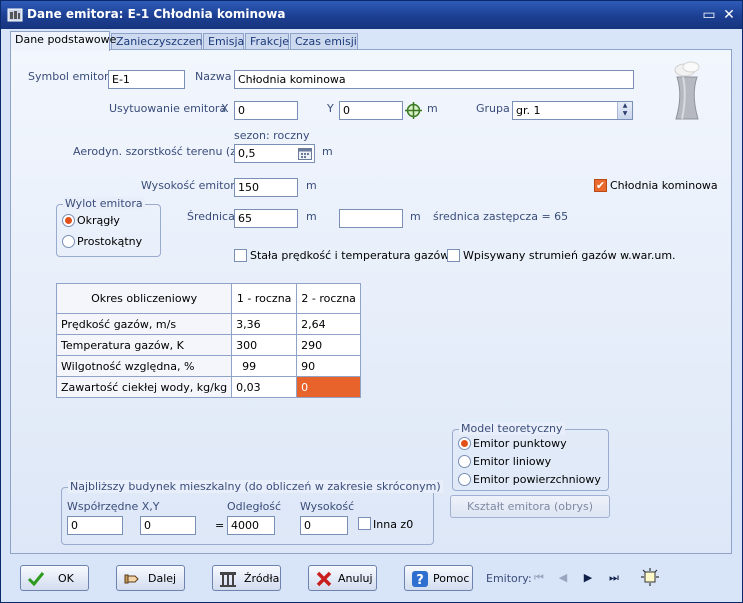 This screenshot has height=603, width=743. I want to click on cancel-x-icon, so click(324, 579).